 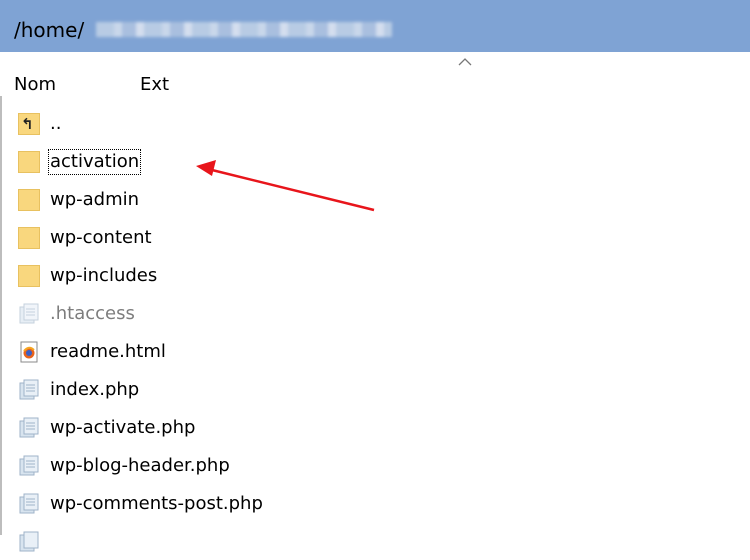 I want to click on file-name: wp-activate.php, so click(x=123, y=427).